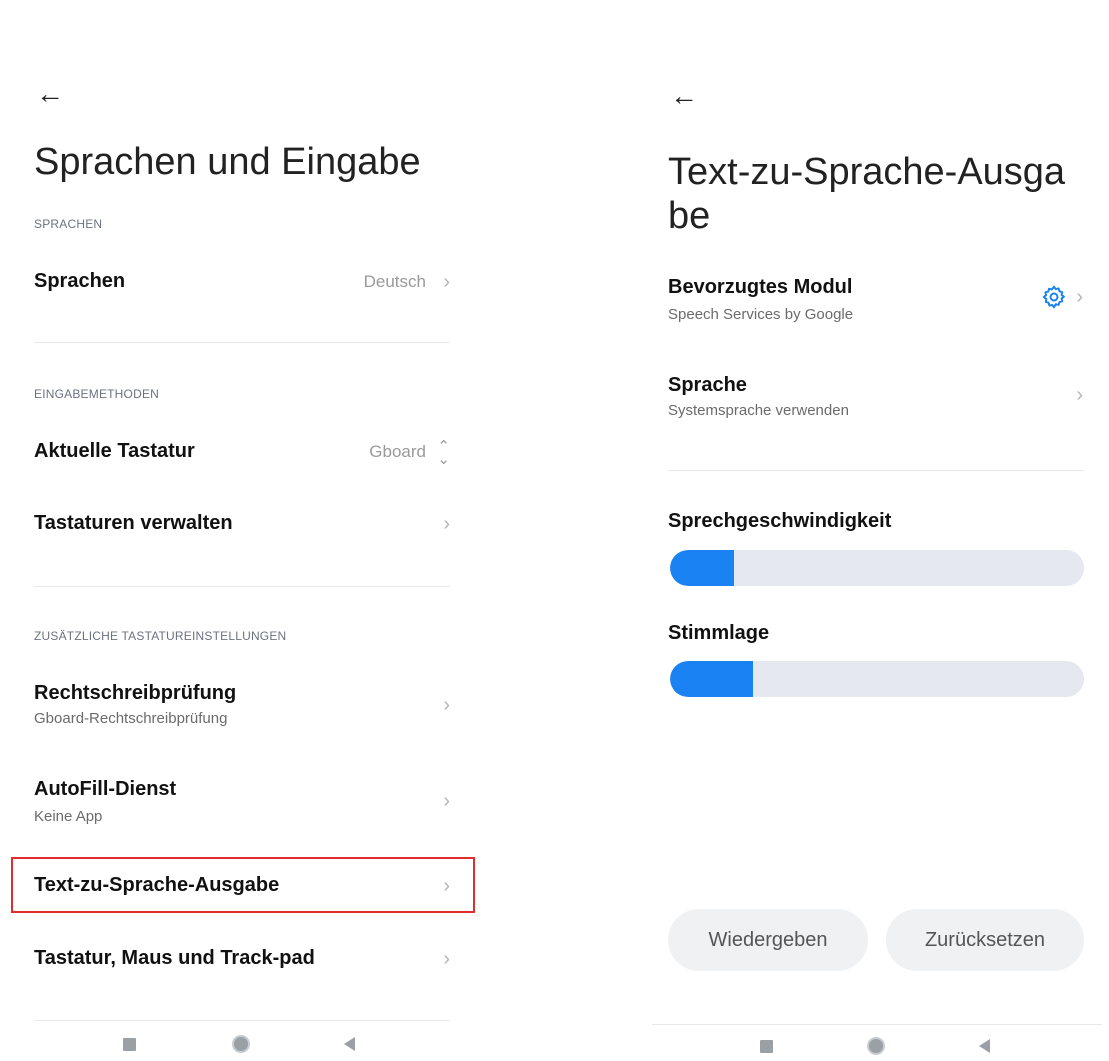  Describe the element at coordinates (242, 802) in the screenshot. I see `autofill-item: AutoFill-Dienst Keine App ›` at that location.